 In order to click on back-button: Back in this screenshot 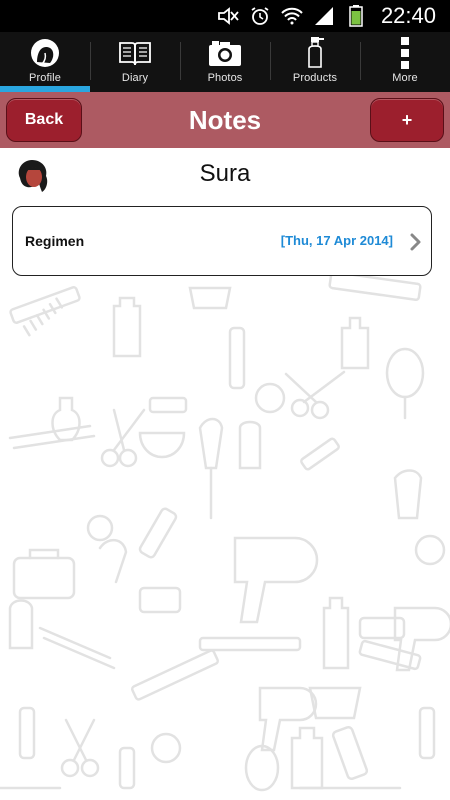, I will do `click(44, 120)`.